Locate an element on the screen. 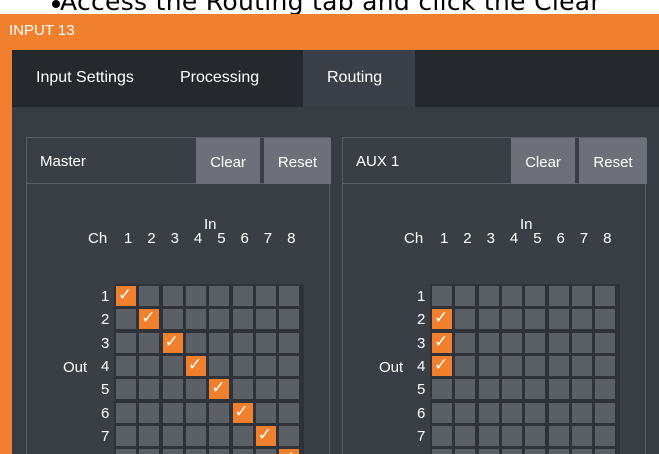 This screenshot has width=659, height=454. aux1-clear-button: Clear is located at coordinates (543, 161).